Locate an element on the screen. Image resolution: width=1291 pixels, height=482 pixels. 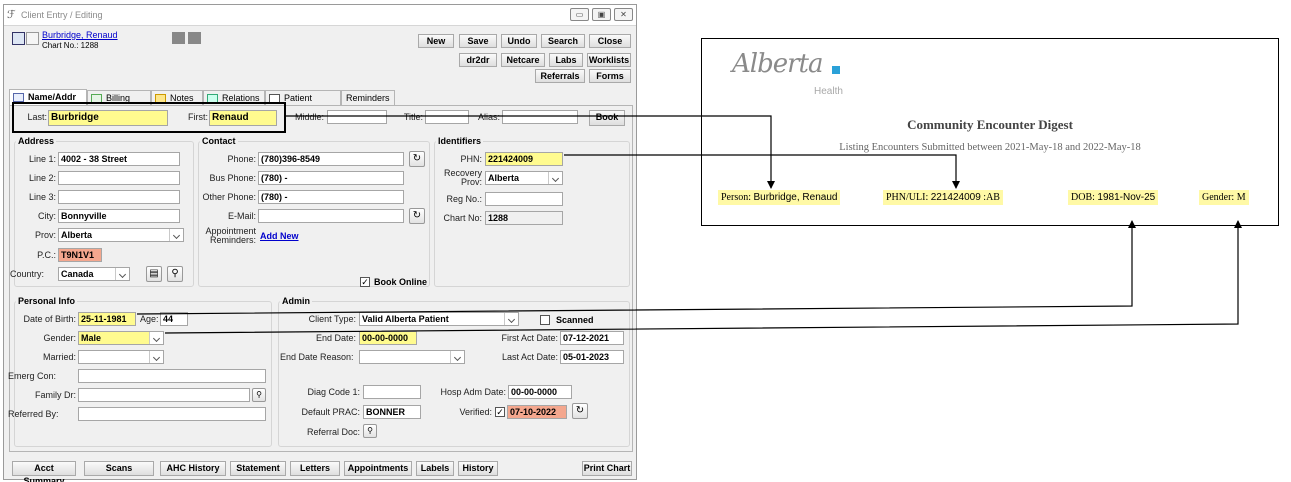
person-label: Person: is located at coordinates (736, 197).